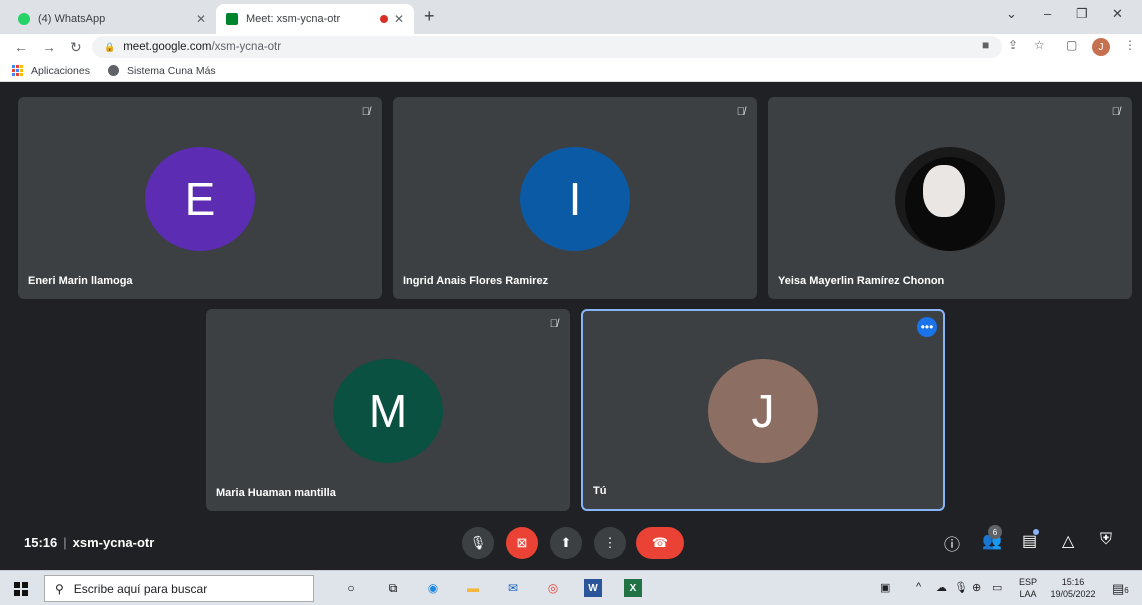  I want to click on participant-avatar: E, so click(200, 199).